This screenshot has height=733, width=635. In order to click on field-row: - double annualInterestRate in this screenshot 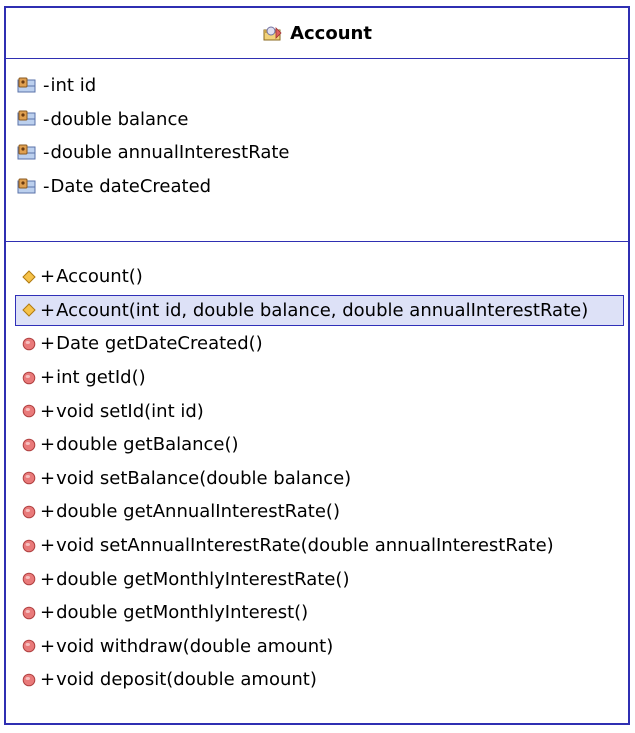, I will do `click(317, 153)`.